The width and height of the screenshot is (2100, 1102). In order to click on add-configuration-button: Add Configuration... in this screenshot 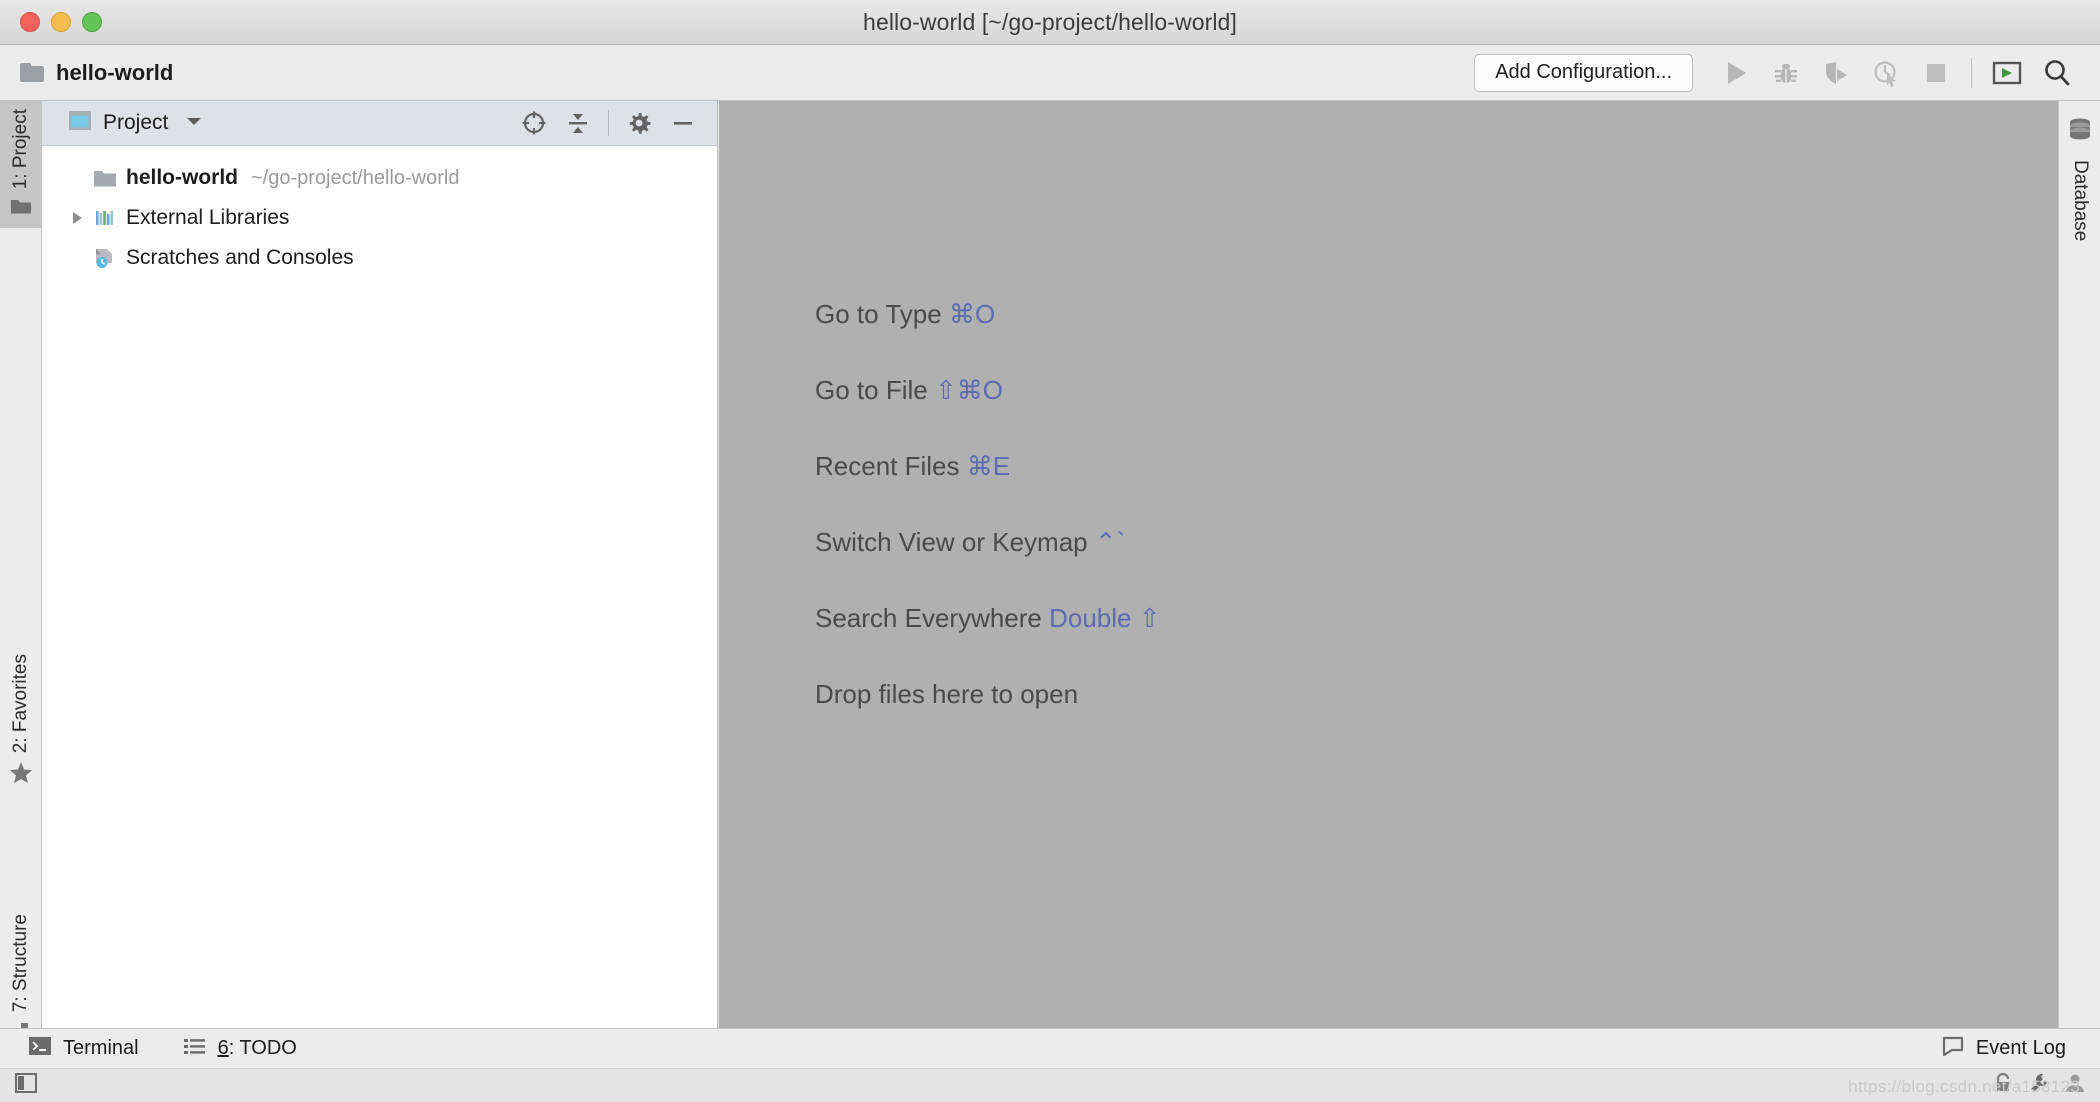, I will do `click(1583, 72)`.